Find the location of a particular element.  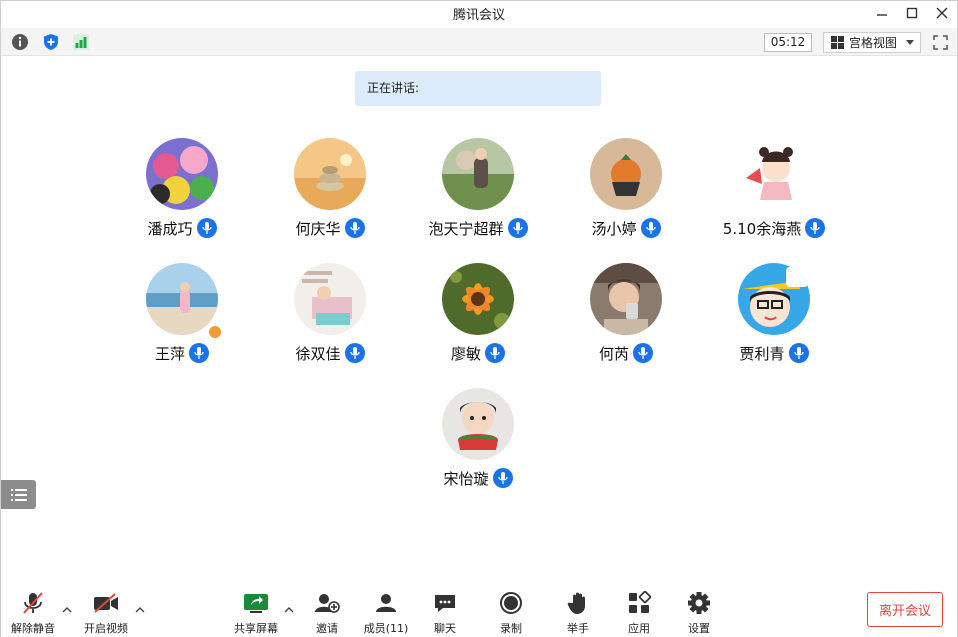

list-icon is located at coordinates (18, 494).